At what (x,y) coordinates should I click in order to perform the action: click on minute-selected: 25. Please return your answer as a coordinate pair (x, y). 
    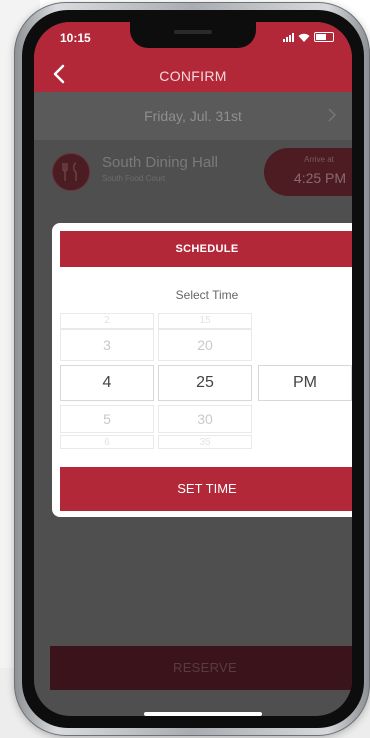
    Looking at the image, I should click on (205, 383).